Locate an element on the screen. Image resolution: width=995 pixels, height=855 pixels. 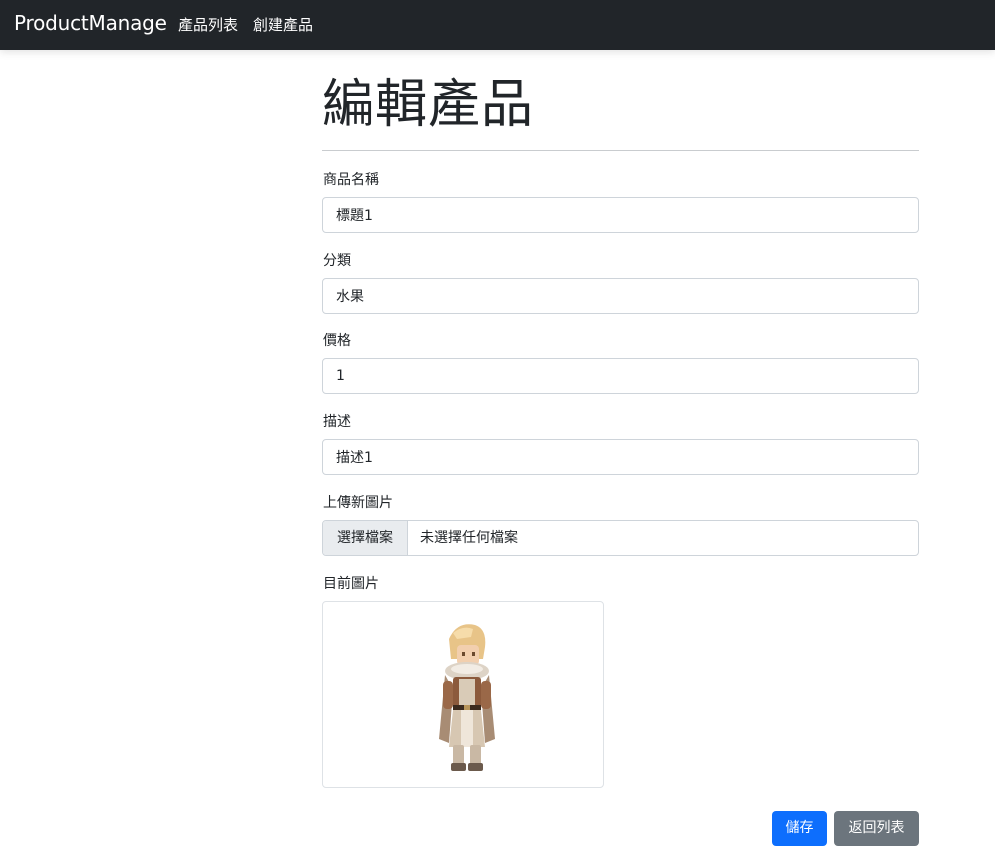
title-divider is located at coordinates (620, 150).